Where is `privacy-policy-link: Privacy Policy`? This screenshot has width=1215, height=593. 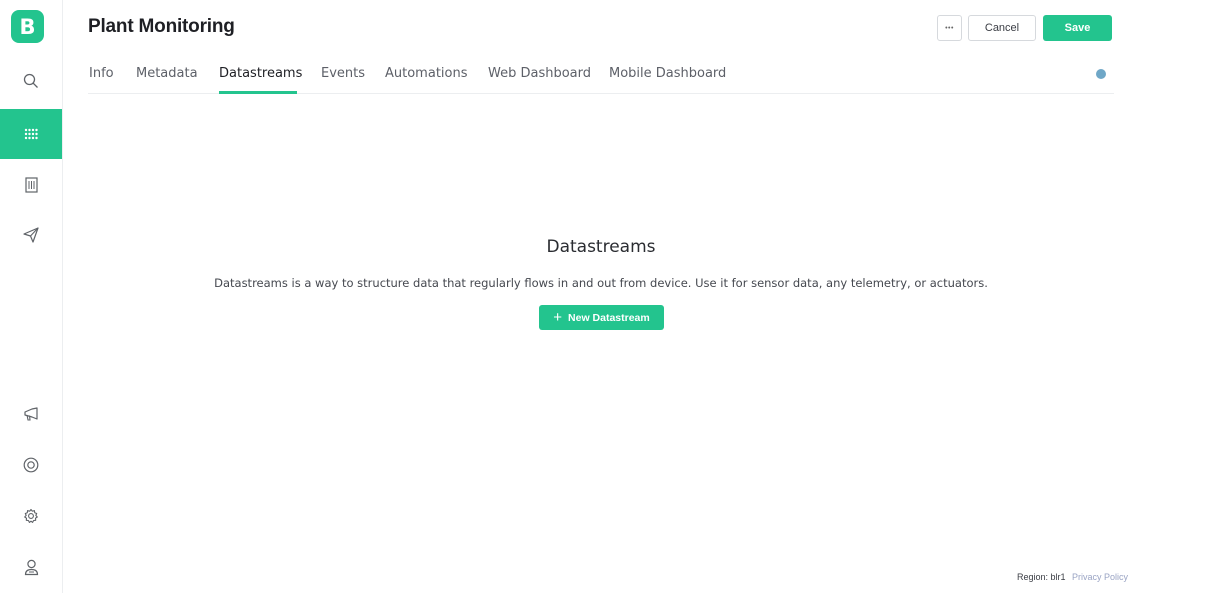
privacy-policy-link: Privacy Policy is located at coordinates (1100, 577).